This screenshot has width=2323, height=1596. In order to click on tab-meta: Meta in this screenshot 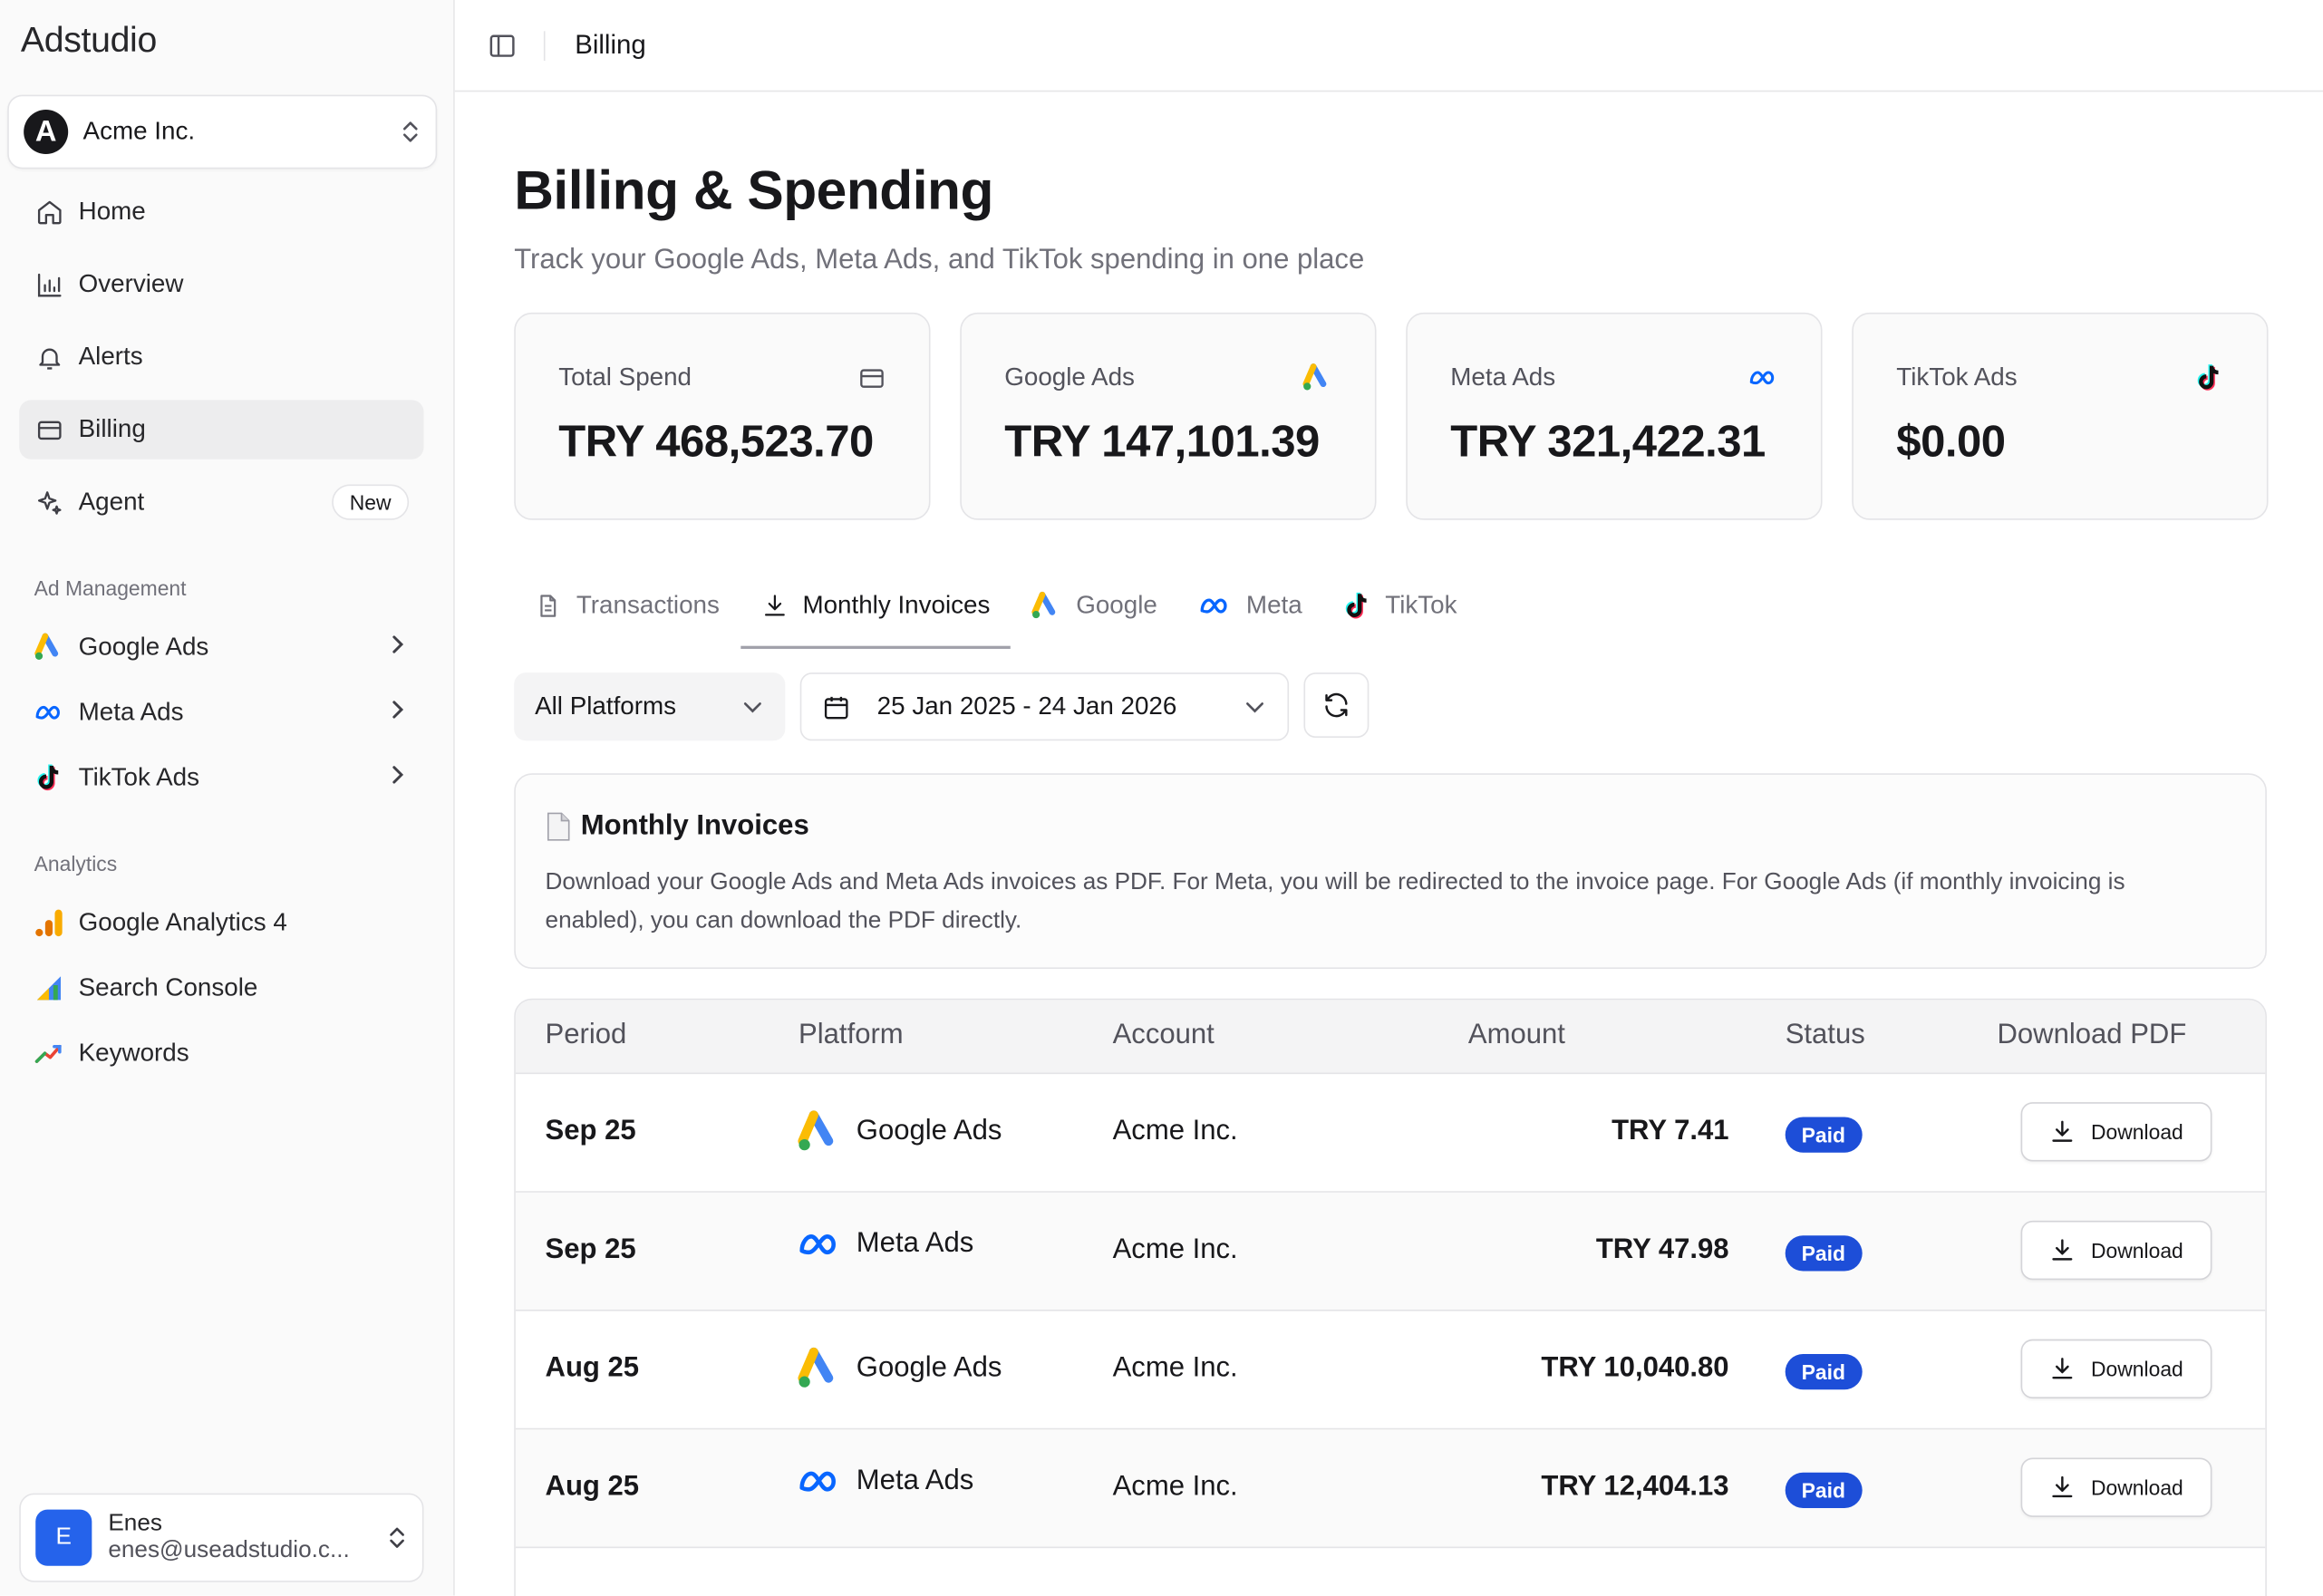, I will do `click(1250, 606)`.